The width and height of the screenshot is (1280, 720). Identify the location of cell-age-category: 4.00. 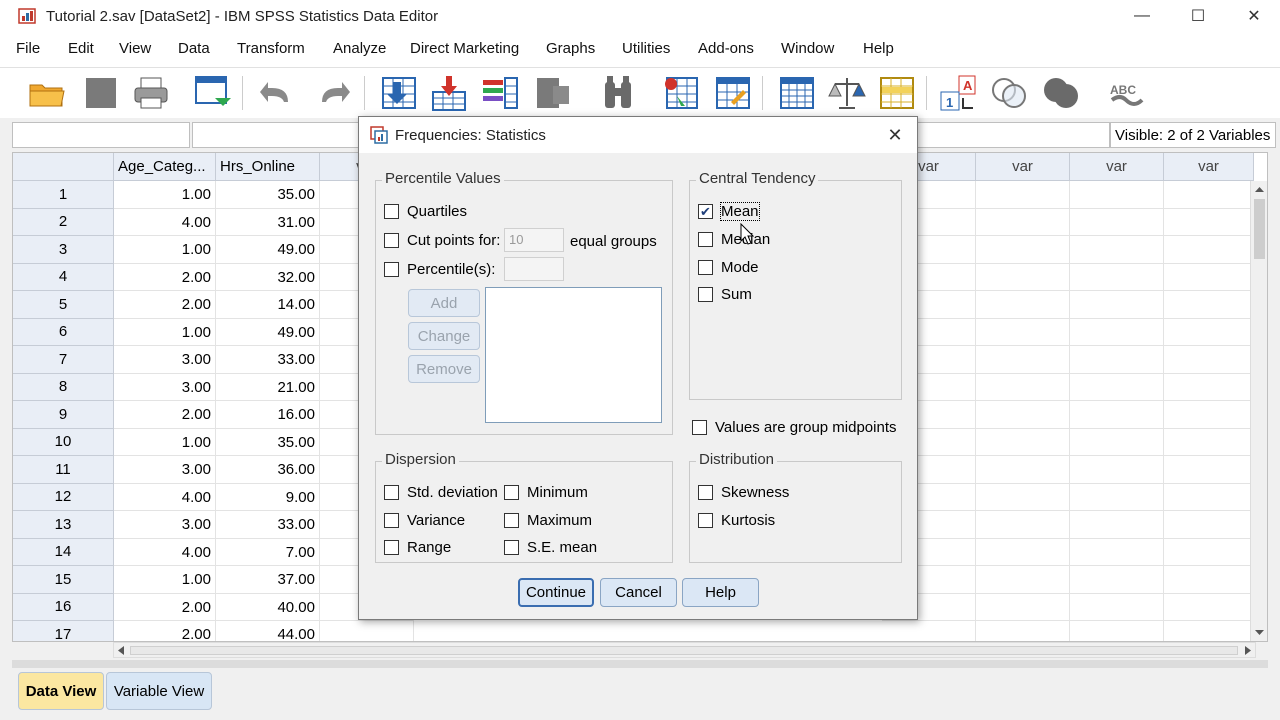
(165, 222).